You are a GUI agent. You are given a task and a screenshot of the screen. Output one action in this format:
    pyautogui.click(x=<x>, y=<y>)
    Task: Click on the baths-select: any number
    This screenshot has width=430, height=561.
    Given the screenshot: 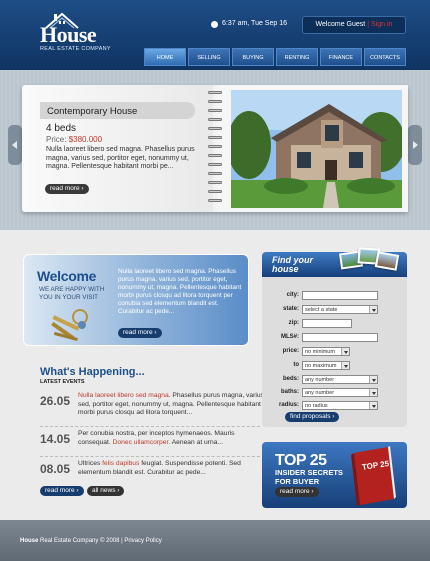 What is the action you would take?
    pyautogui.click(x=340, y=392)
    